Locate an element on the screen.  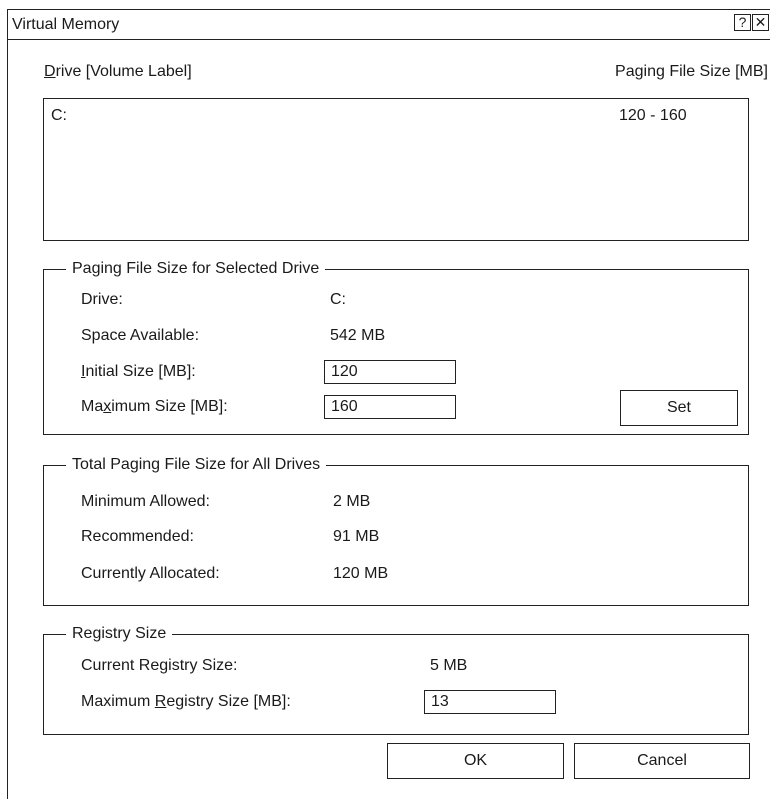
current-registry-size-value: 5 MB is located at coordinates (449, 665).